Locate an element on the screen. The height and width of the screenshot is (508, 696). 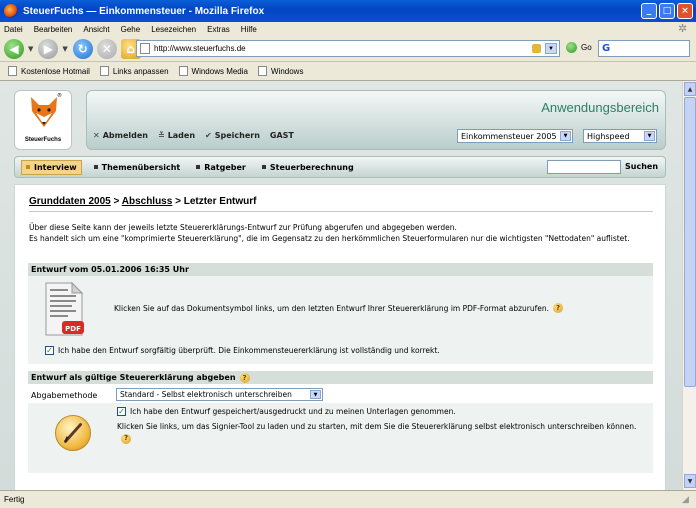
stop-icon: ✕ is located at coordinates (106, 48).